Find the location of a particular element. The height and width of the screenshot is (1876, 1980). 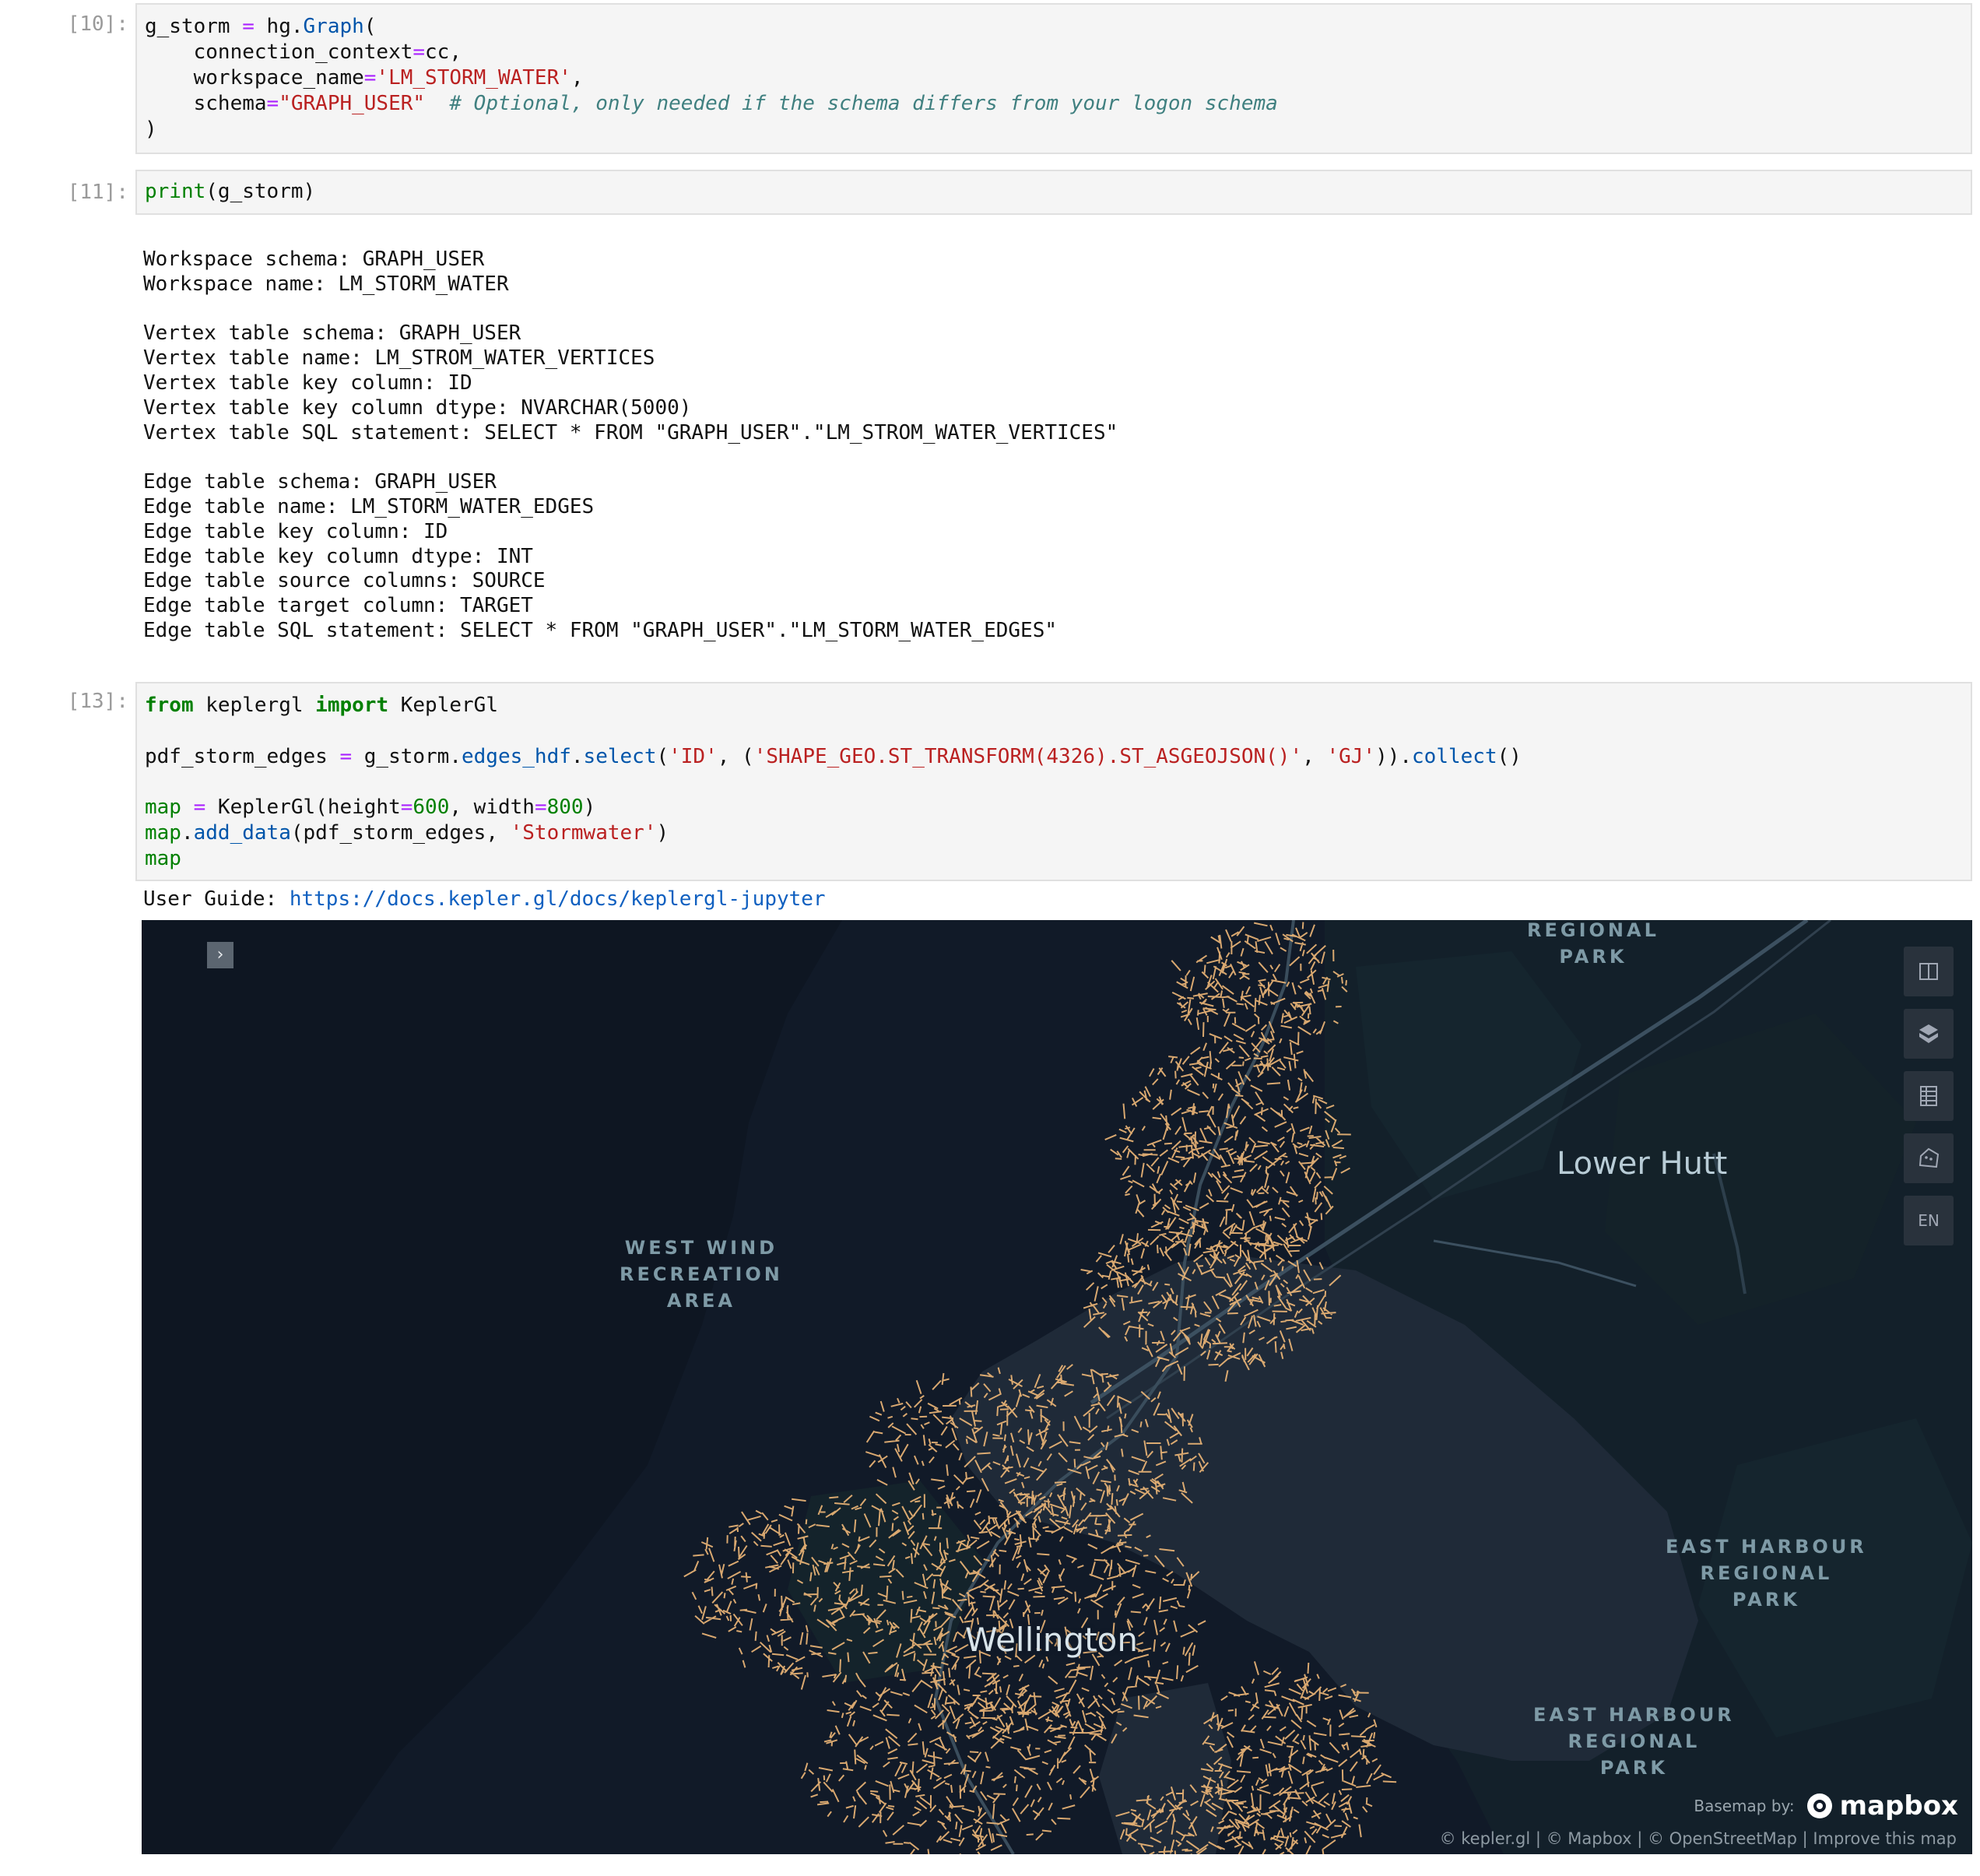

locale-button: EN is located at coordinates (1929, 1220).